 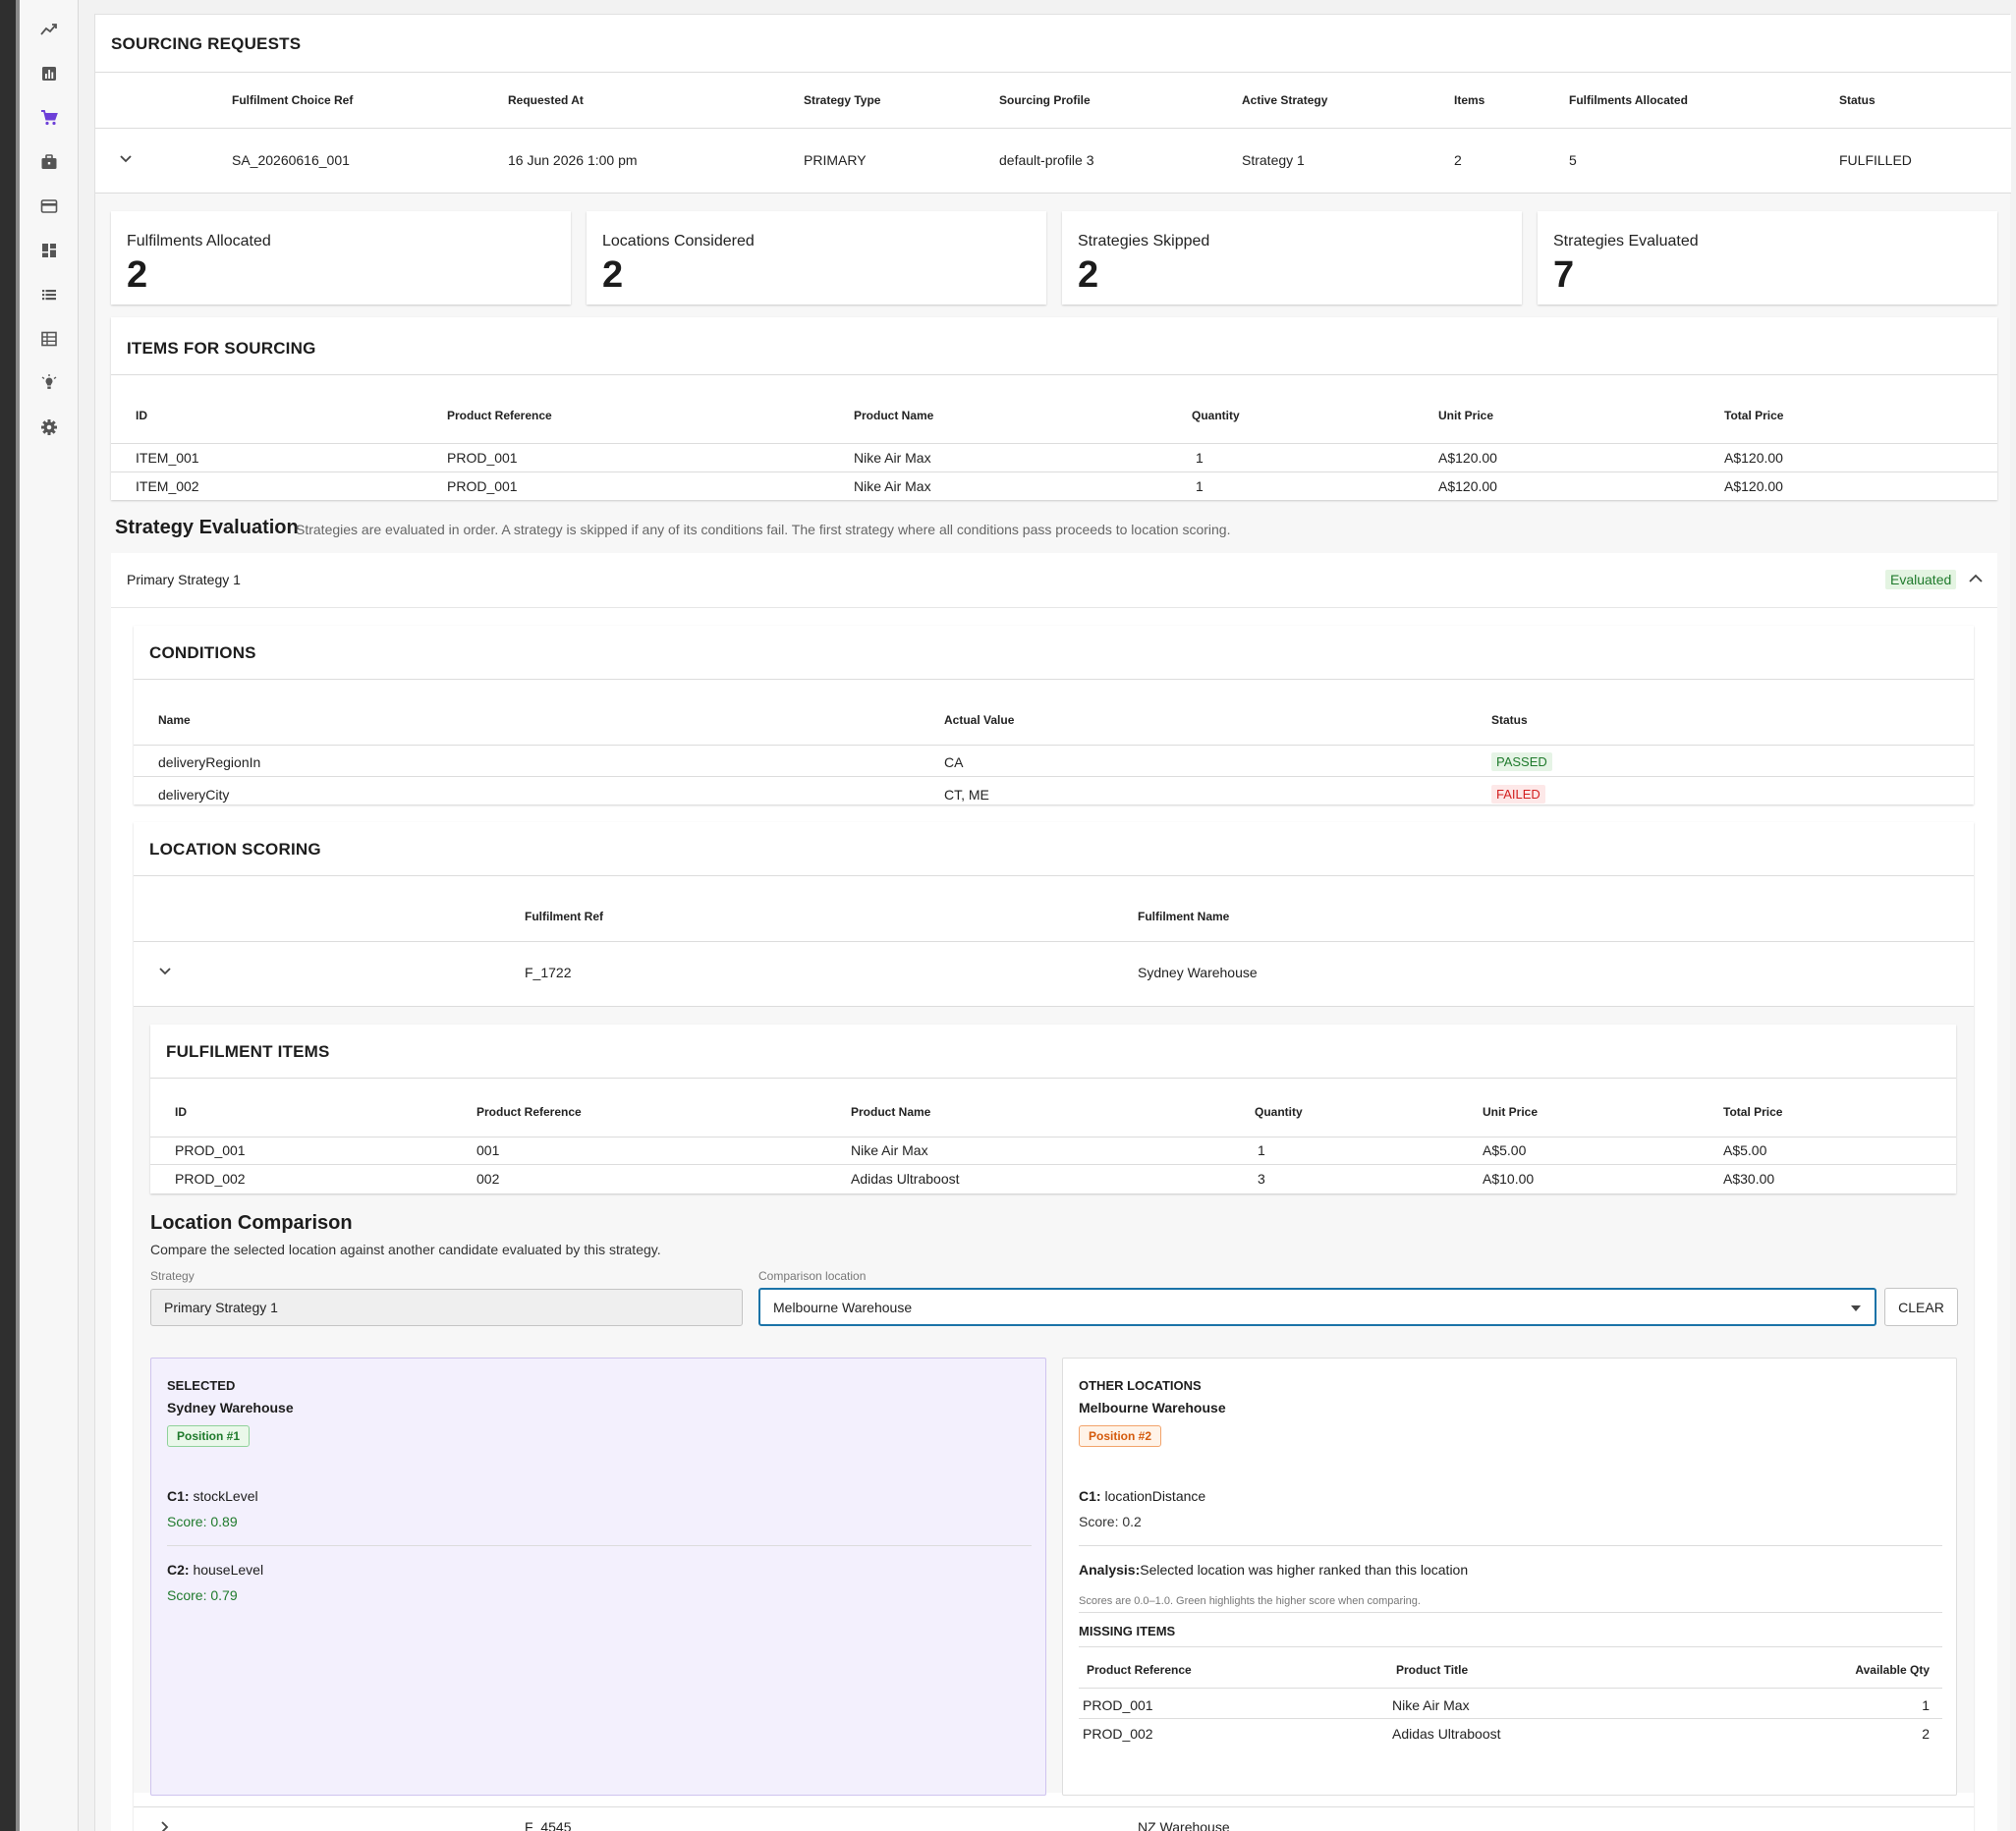 I want to click on fulfilment-item-quantity: 3, so click(x=1261, y=1179).